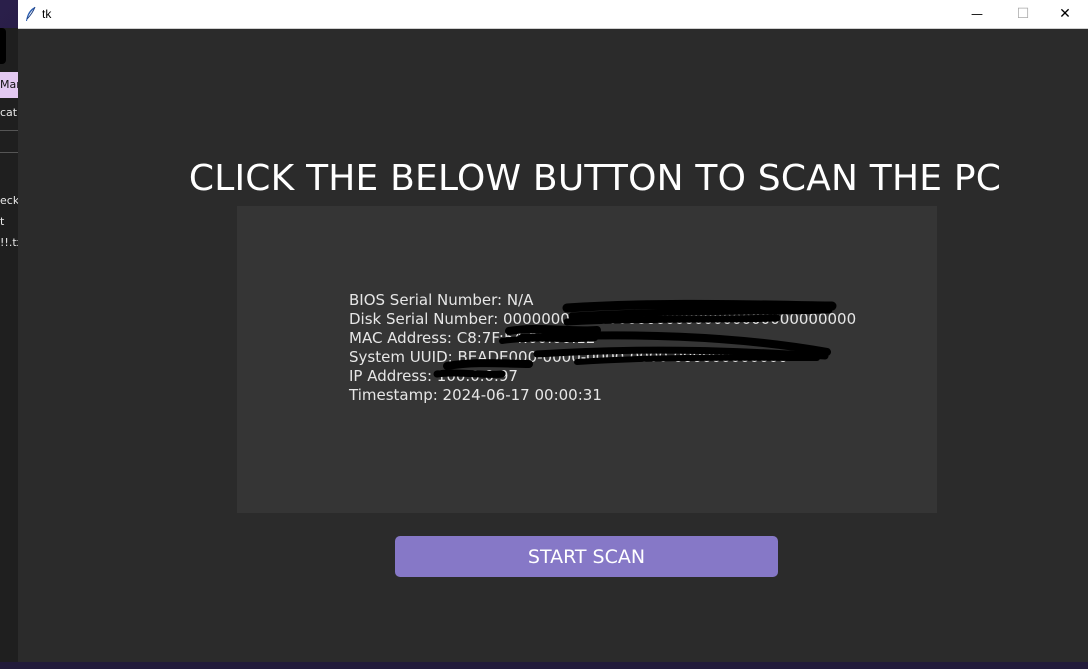 This screenshot has width=1088, height=669. I want to click on page-heading: CLICK THE BELOW BUTTON TO SCAN THE PC, so click(595, 178).